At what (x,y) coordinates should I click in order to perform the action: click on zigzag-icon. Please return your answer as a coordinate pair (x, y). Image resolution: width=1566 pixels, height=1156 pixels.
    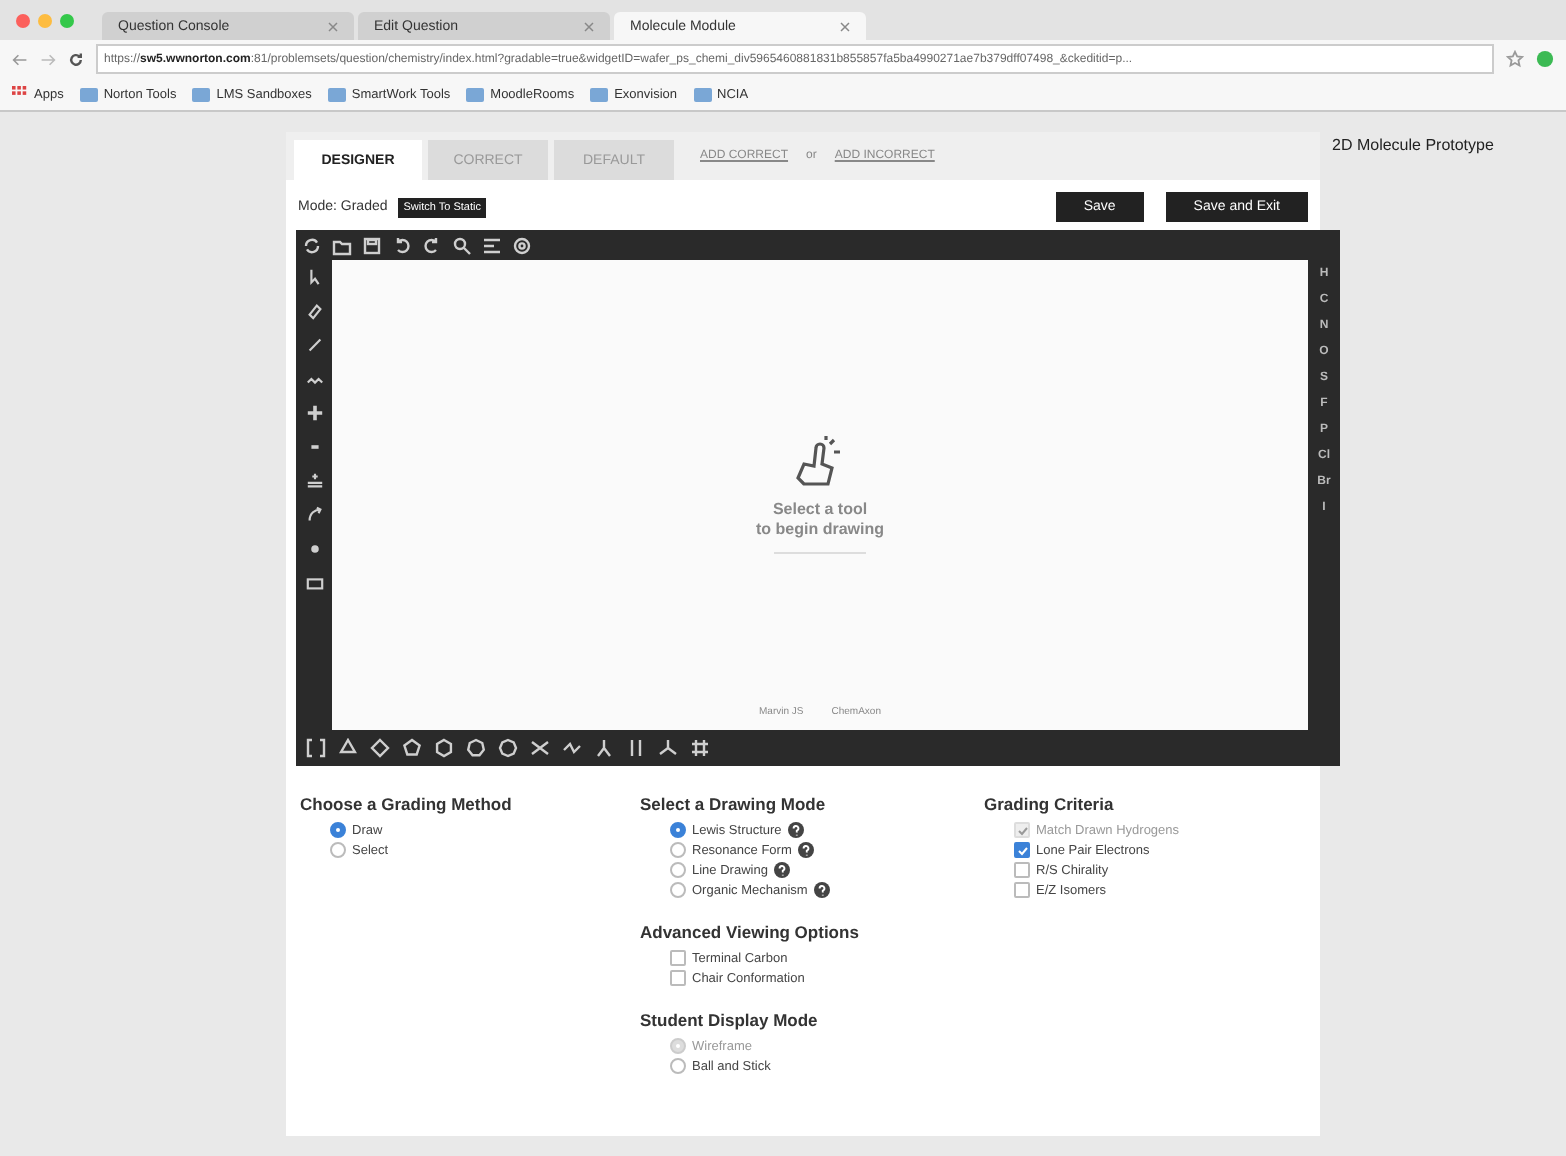
    Looking at the image, I should click on (572, 748).